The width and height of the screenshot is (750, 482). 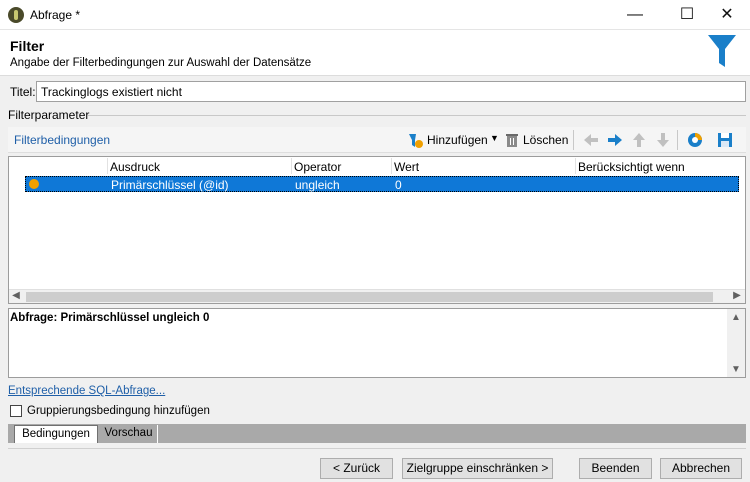 I want to click on cell-ausdruck: Primärschlüssel (@id), so click(x=170, y=185).